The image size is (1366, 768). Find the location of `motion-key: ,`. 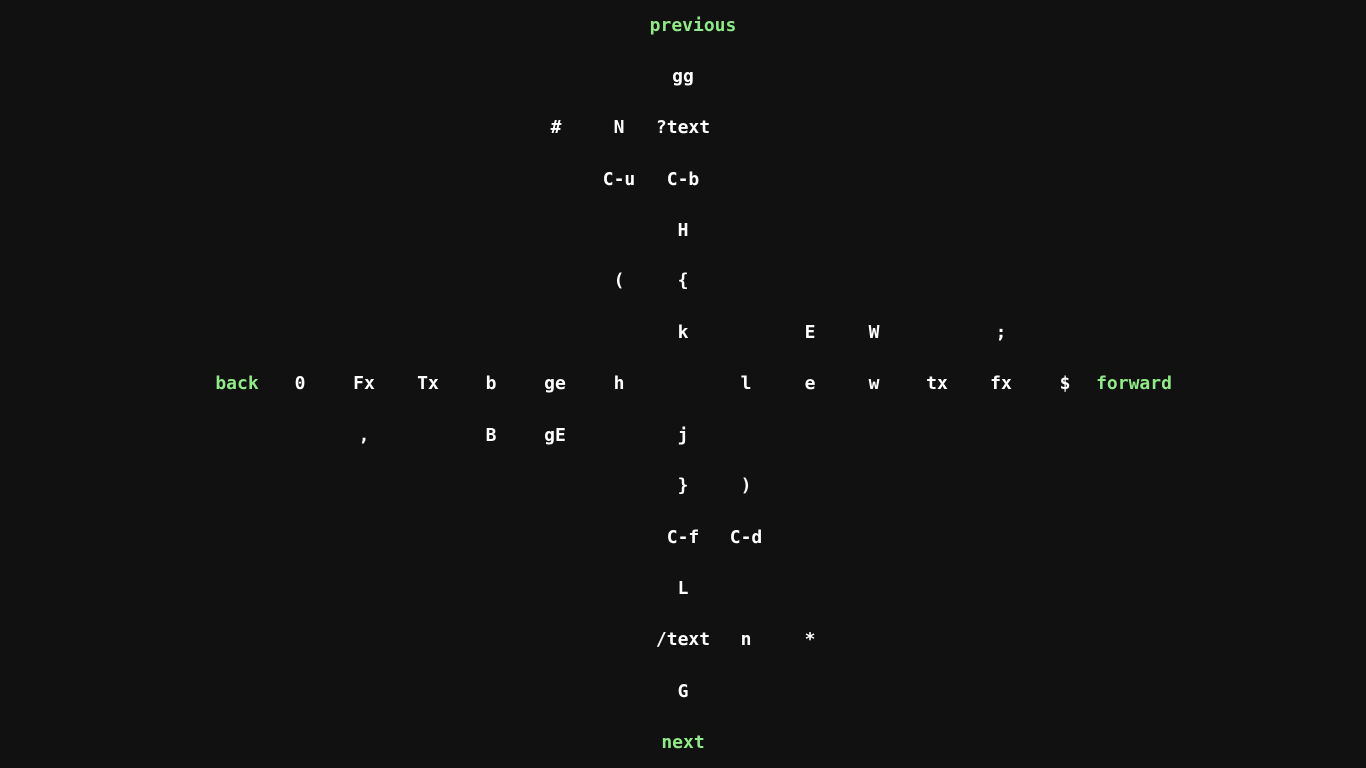

motion-key: , is located at coordinates (364, 435).